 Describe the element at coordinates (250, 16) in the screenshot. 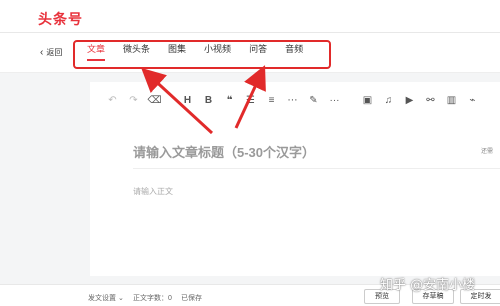

I see `top-header: 头条号` at that location.